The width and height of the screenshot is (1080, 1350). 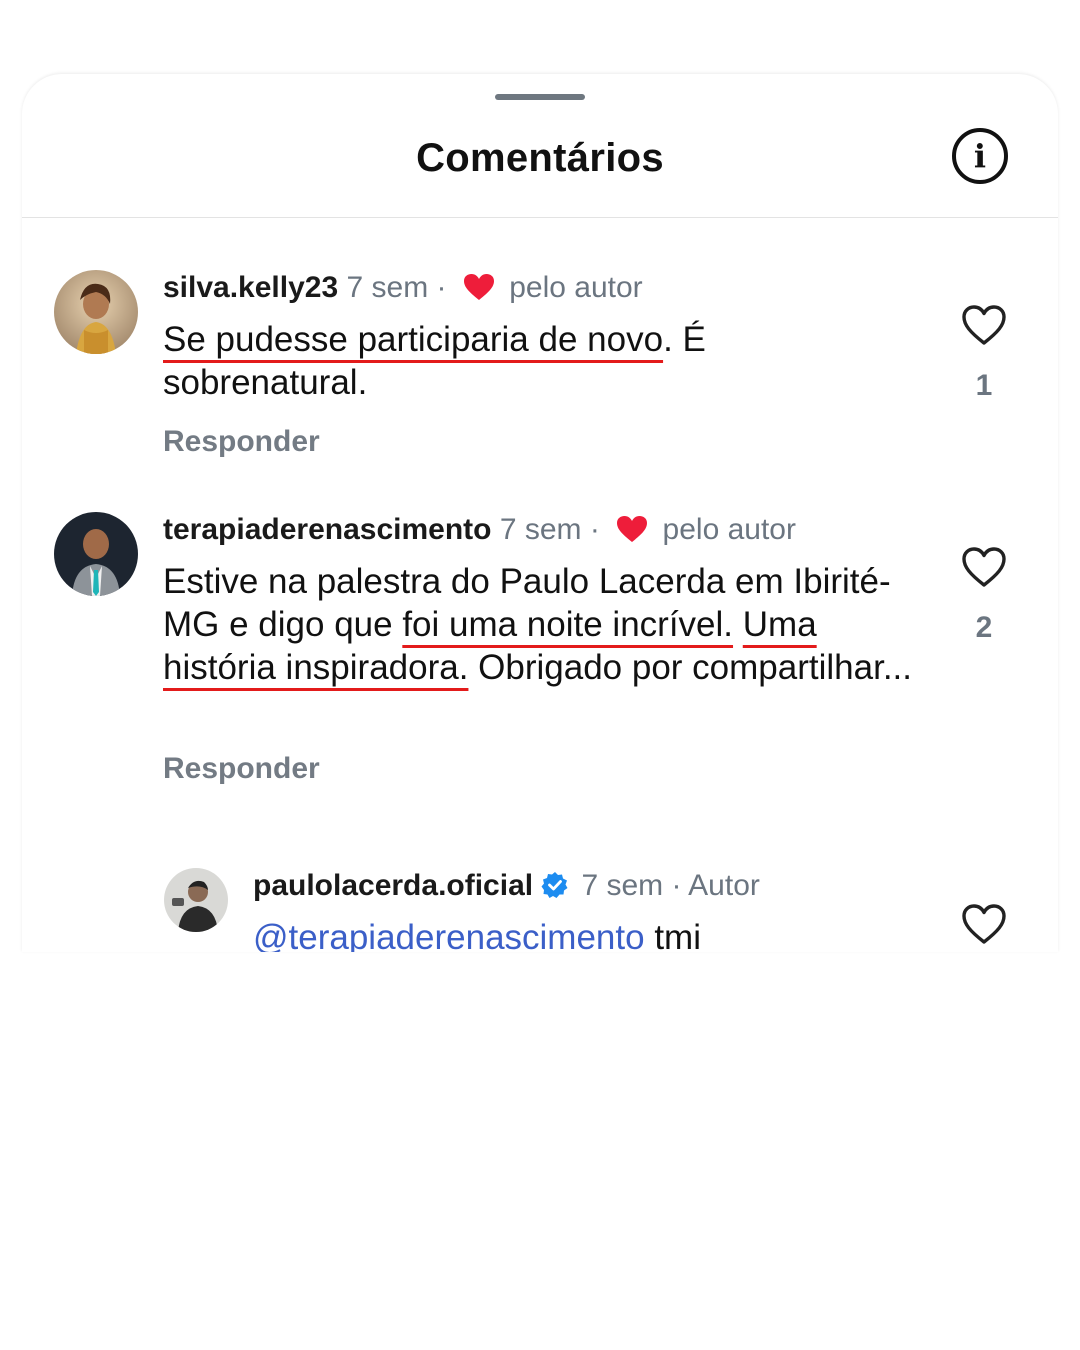 I want to click on author-label: Autor, so click(x=724, y=885).